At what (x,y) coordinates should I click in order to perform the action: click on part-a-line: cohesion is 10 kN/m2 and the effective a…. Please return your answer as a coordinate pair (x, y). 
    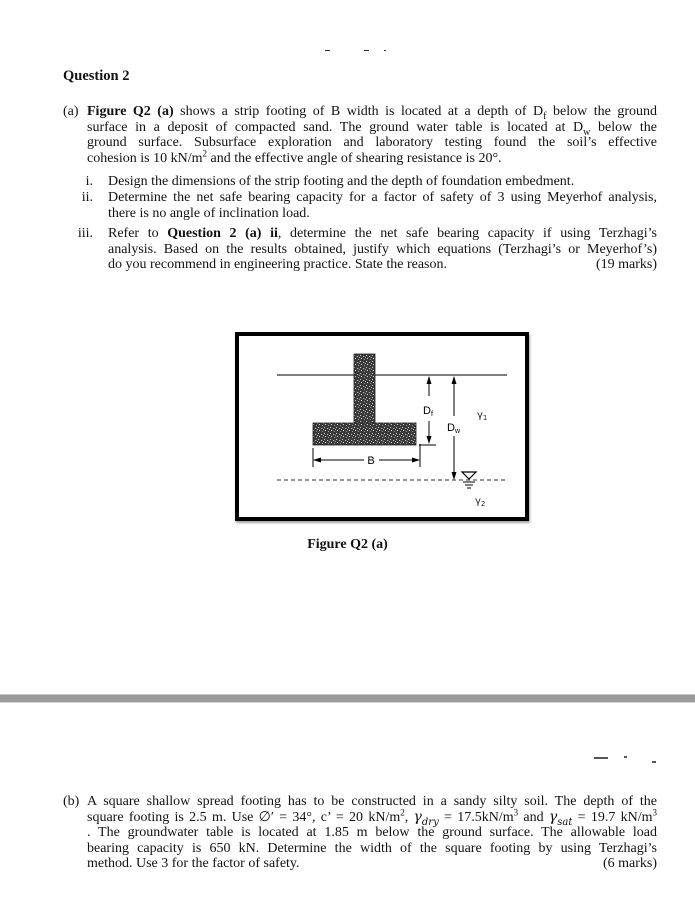
    Looking at the image, I should click on (372, 158).